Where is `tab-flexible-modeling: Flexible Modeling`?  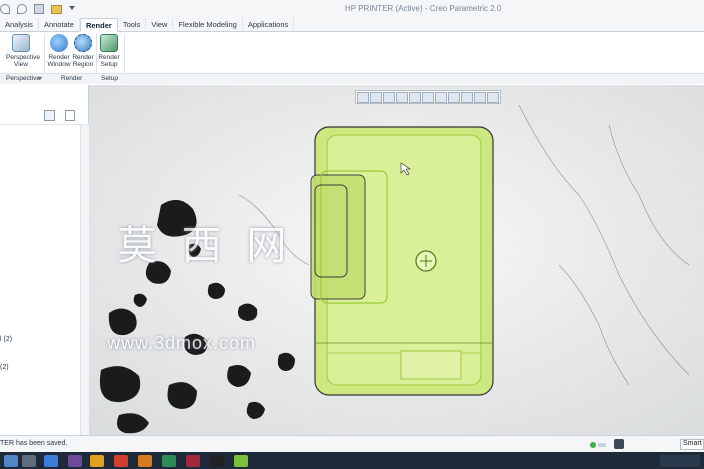 tab-flexible-modeling: Flexible Modeling is located at coordinates (208, 25).